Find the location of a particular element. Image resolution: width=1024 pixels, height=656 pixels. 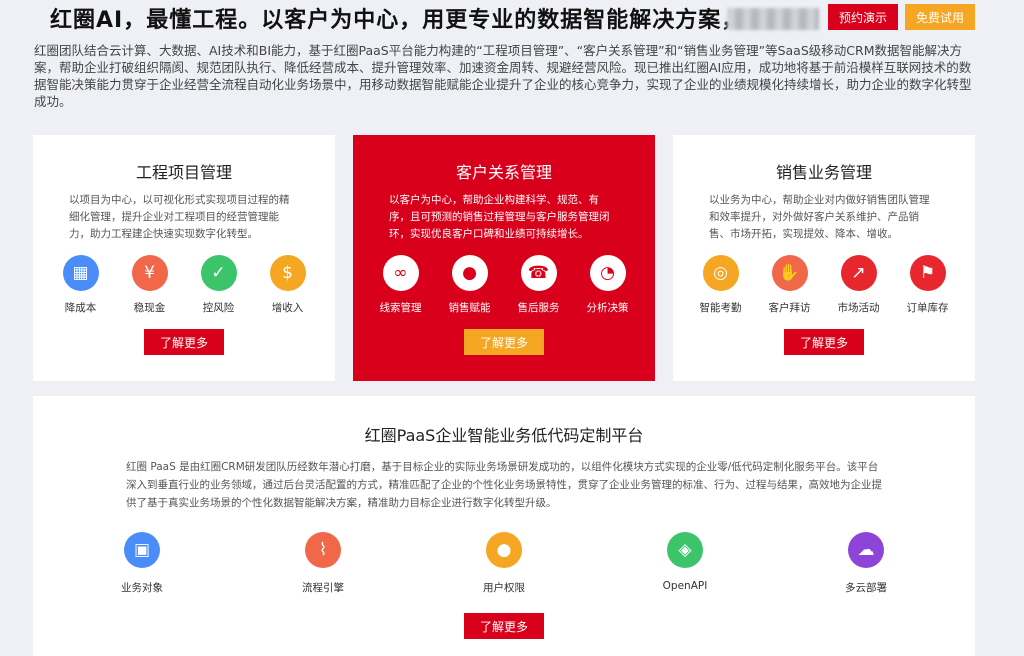

feature-leads: ∞ 线索管理 is located at coordinates (400, 285).